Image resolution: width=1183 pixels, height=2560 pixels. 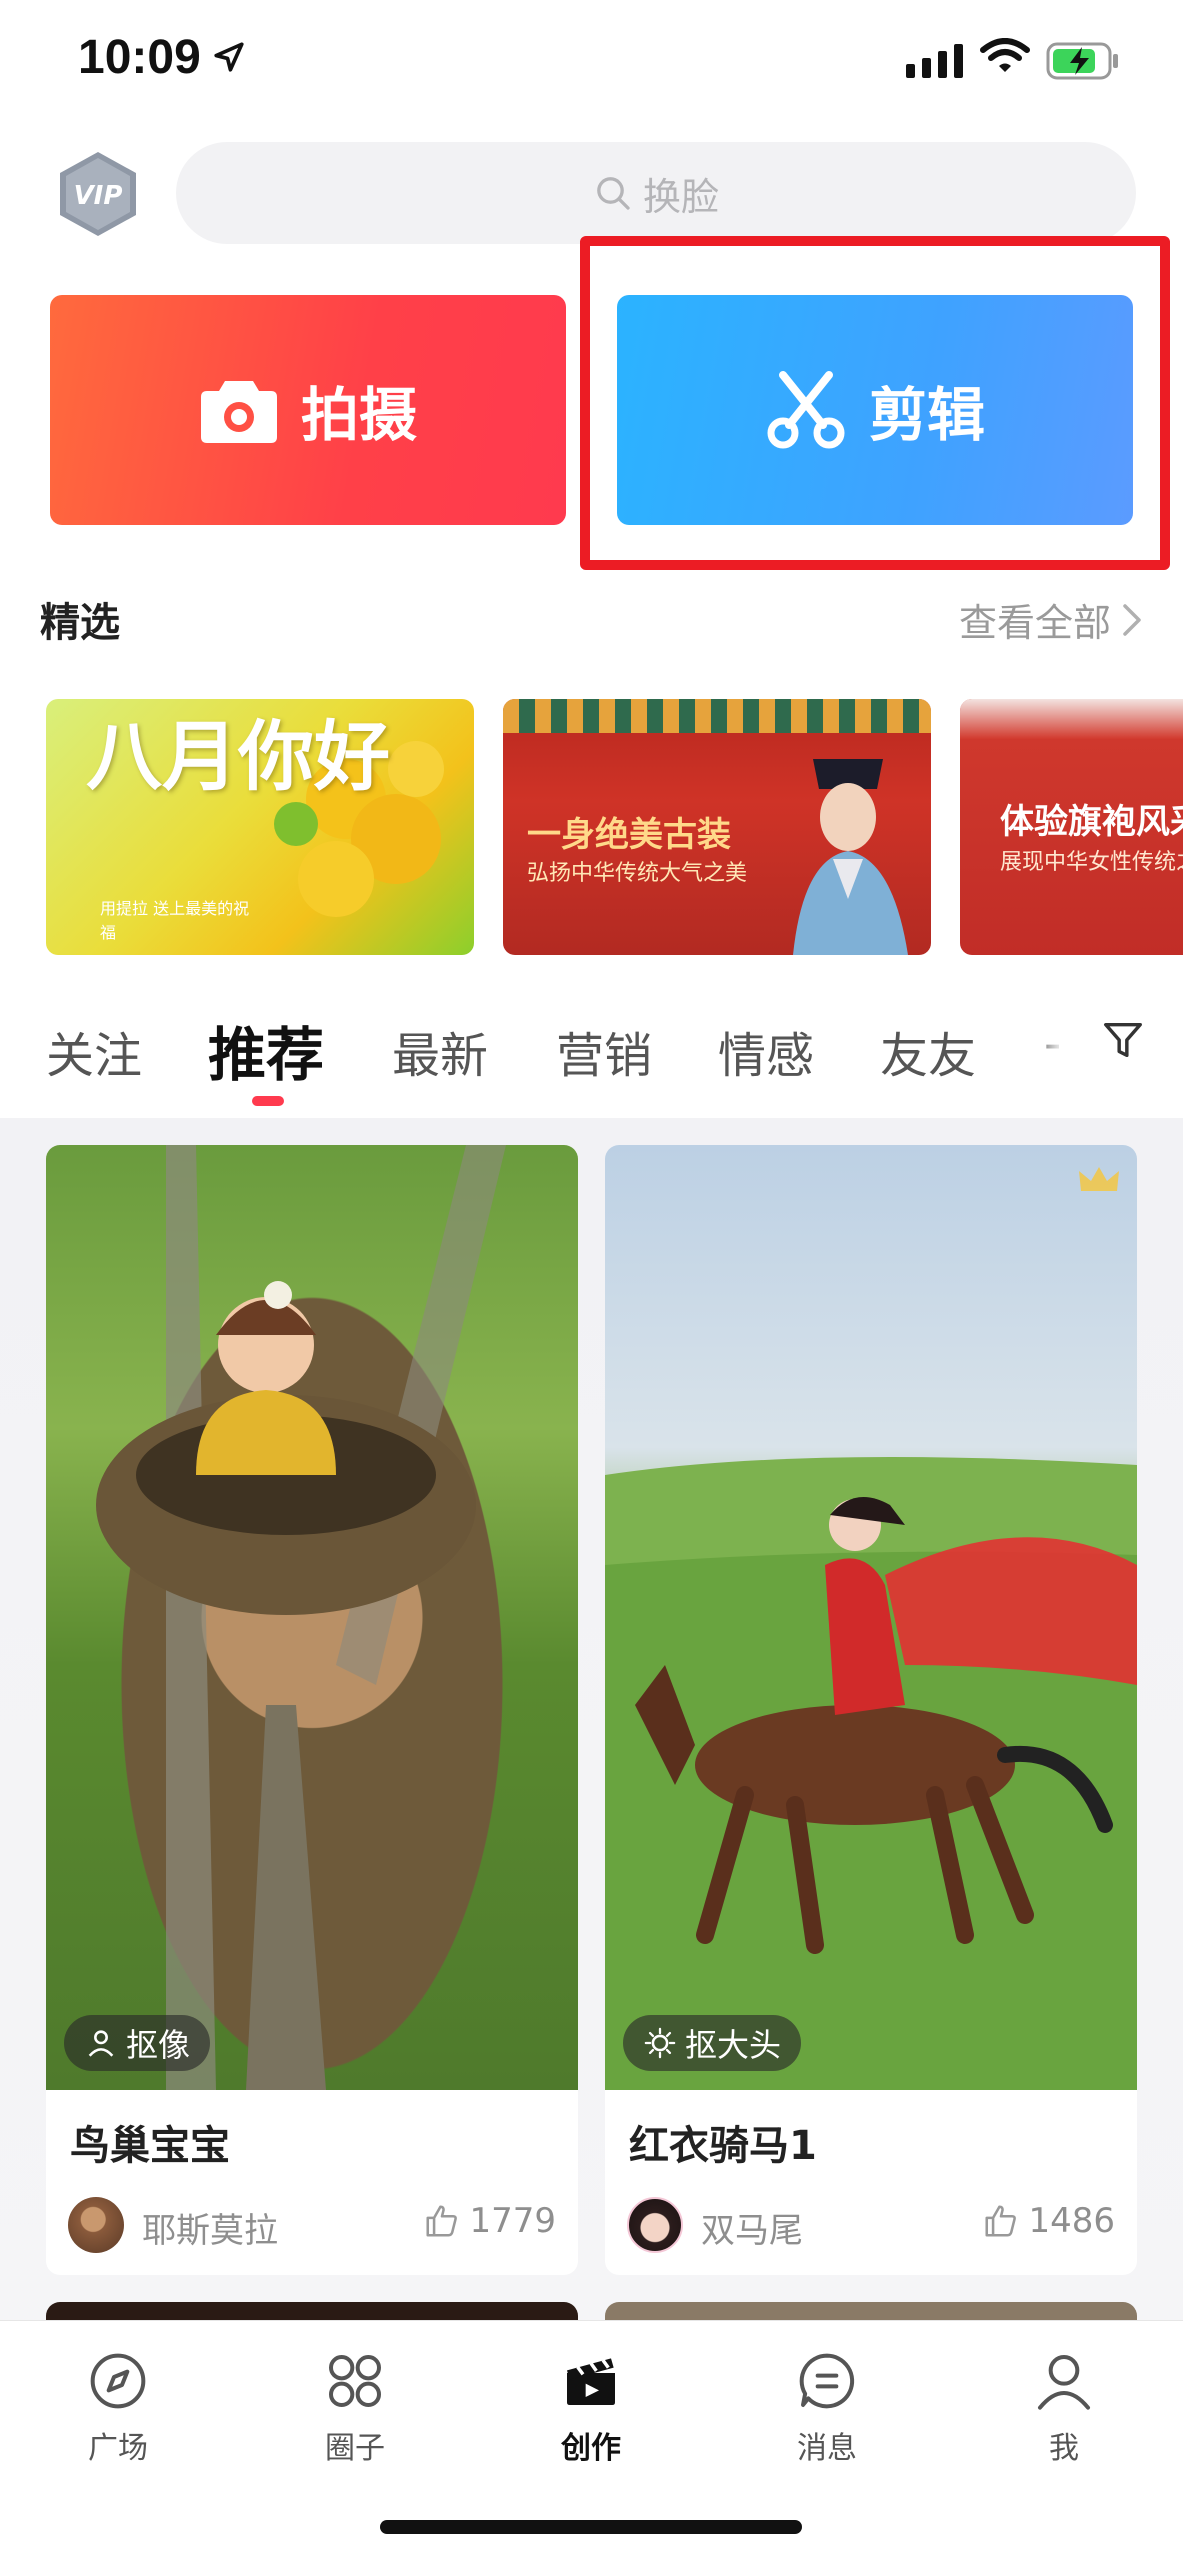 I want to click on card-title: 红衣骑马1, so click(x=723, y=2146).